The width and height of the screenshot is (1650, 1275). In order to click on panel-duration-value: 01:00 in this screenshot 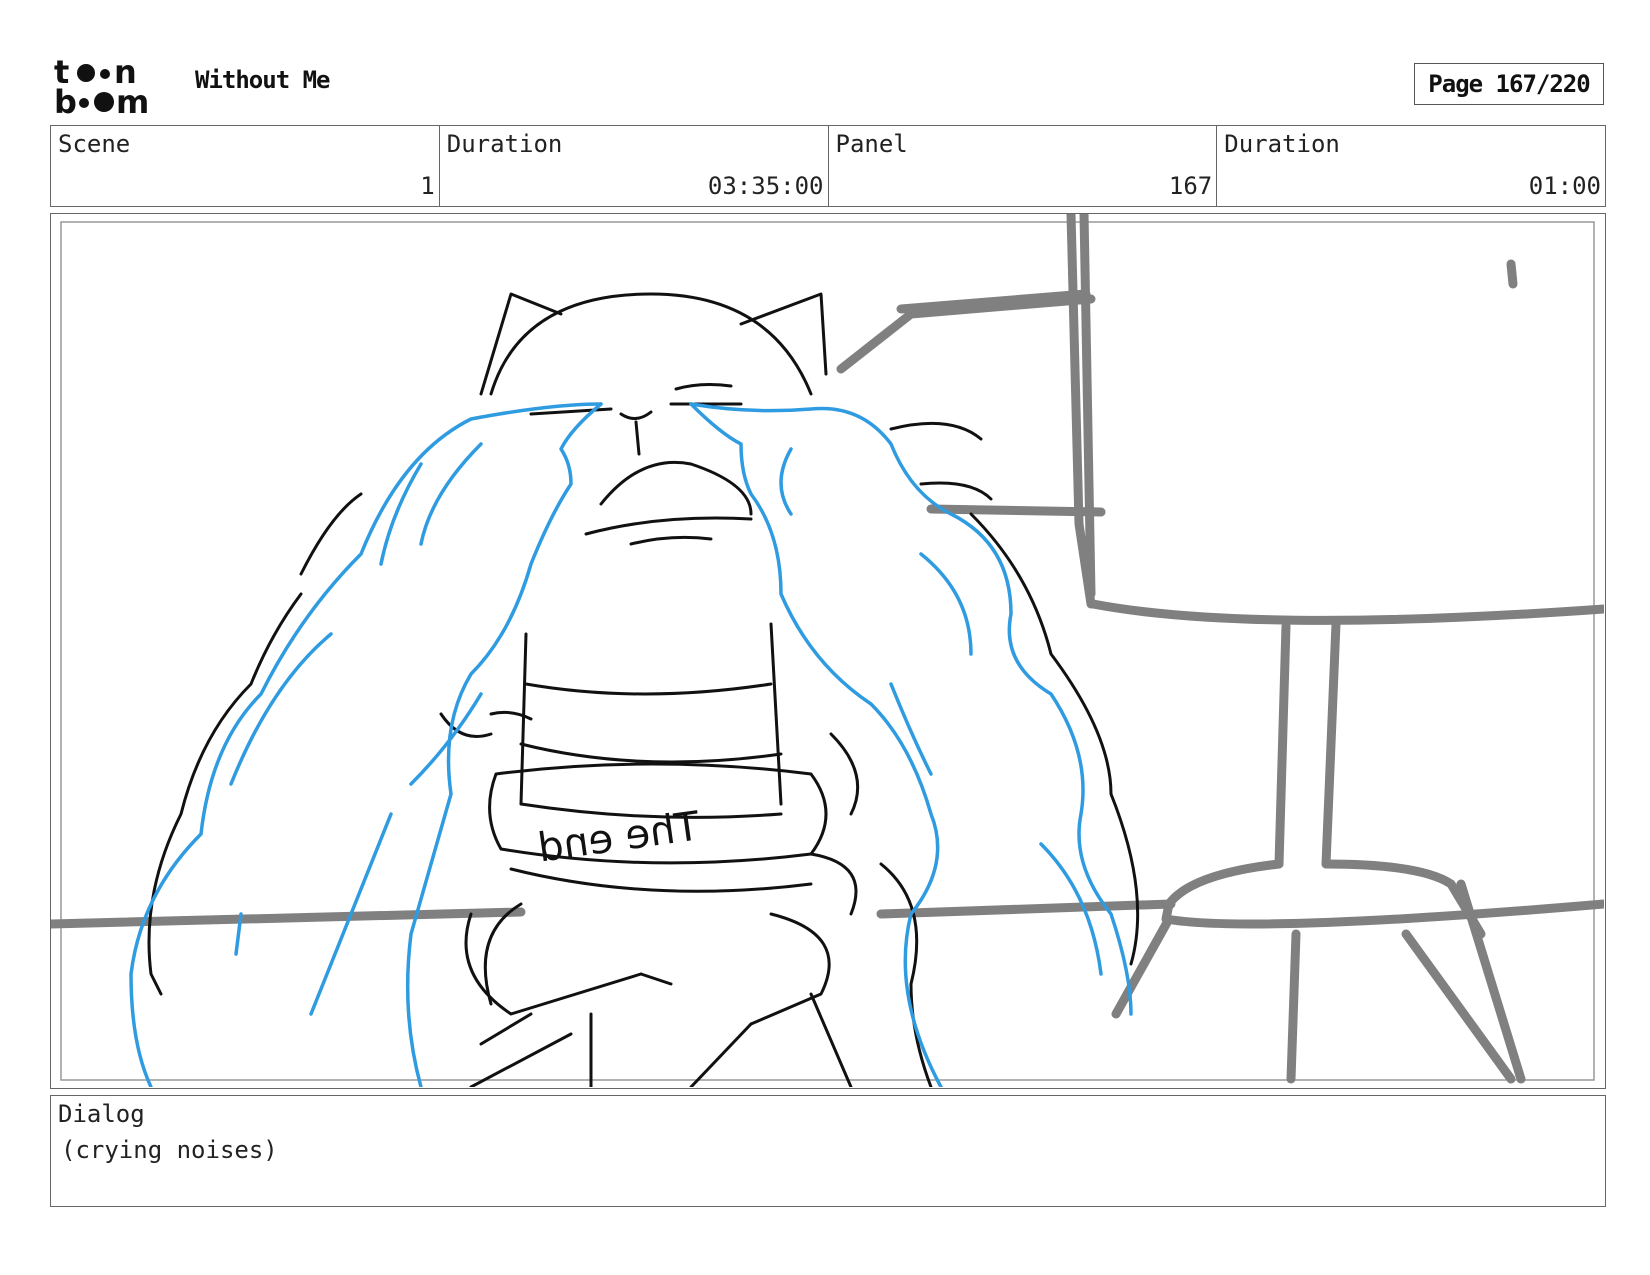, I will do `click(1564, 186)`.